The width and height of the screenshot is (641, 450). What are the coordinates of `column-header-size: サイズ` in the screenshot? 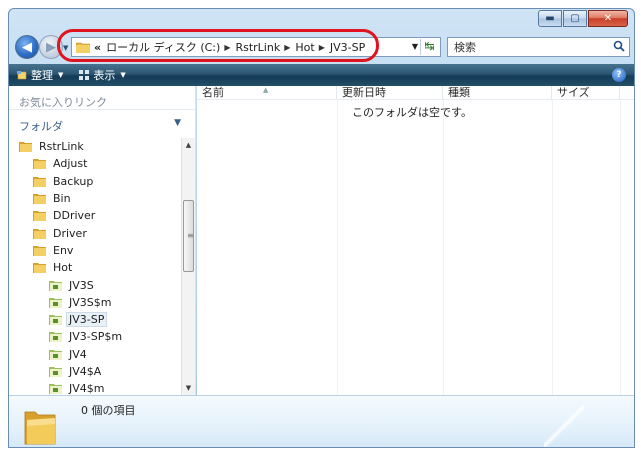 It's located at (586, 92).